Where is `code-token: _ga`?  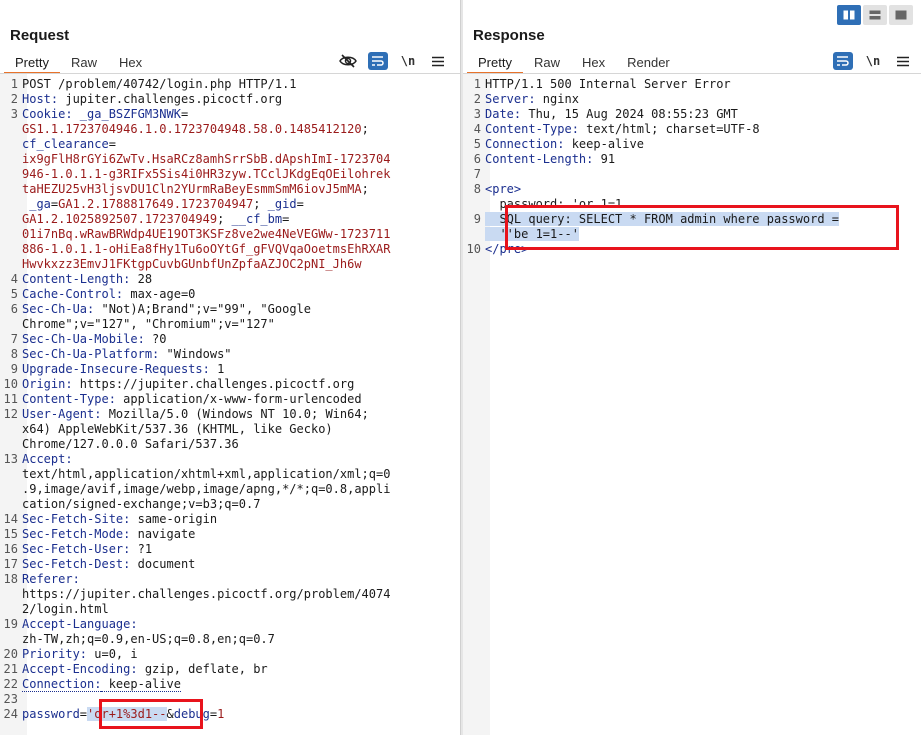
code-token: _ga is located at coordinates (36, 204).